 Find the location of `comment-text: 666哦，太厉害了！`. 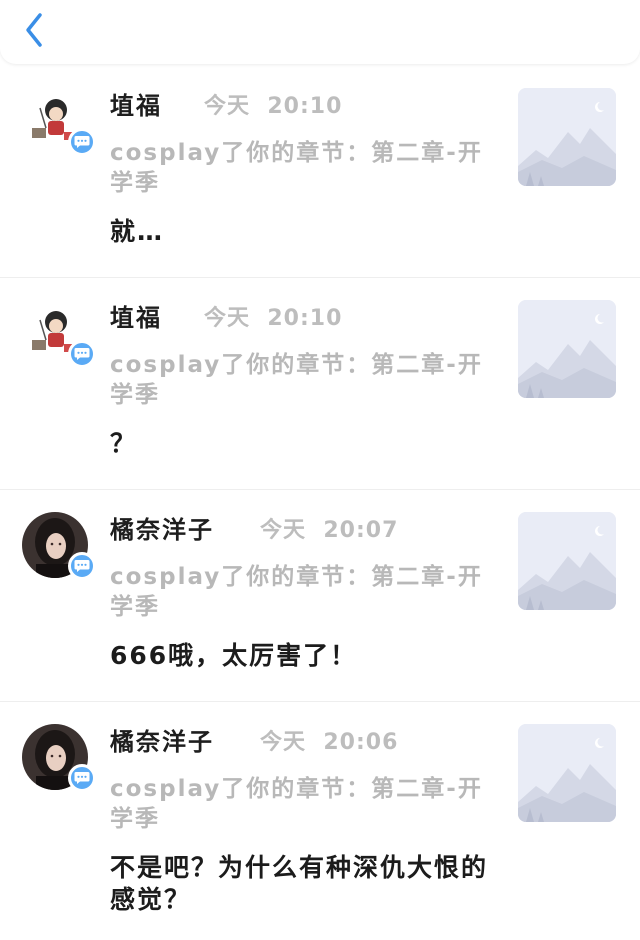

comment-text: 666哦，太厉害了！ is located at coordinates (234, 655).